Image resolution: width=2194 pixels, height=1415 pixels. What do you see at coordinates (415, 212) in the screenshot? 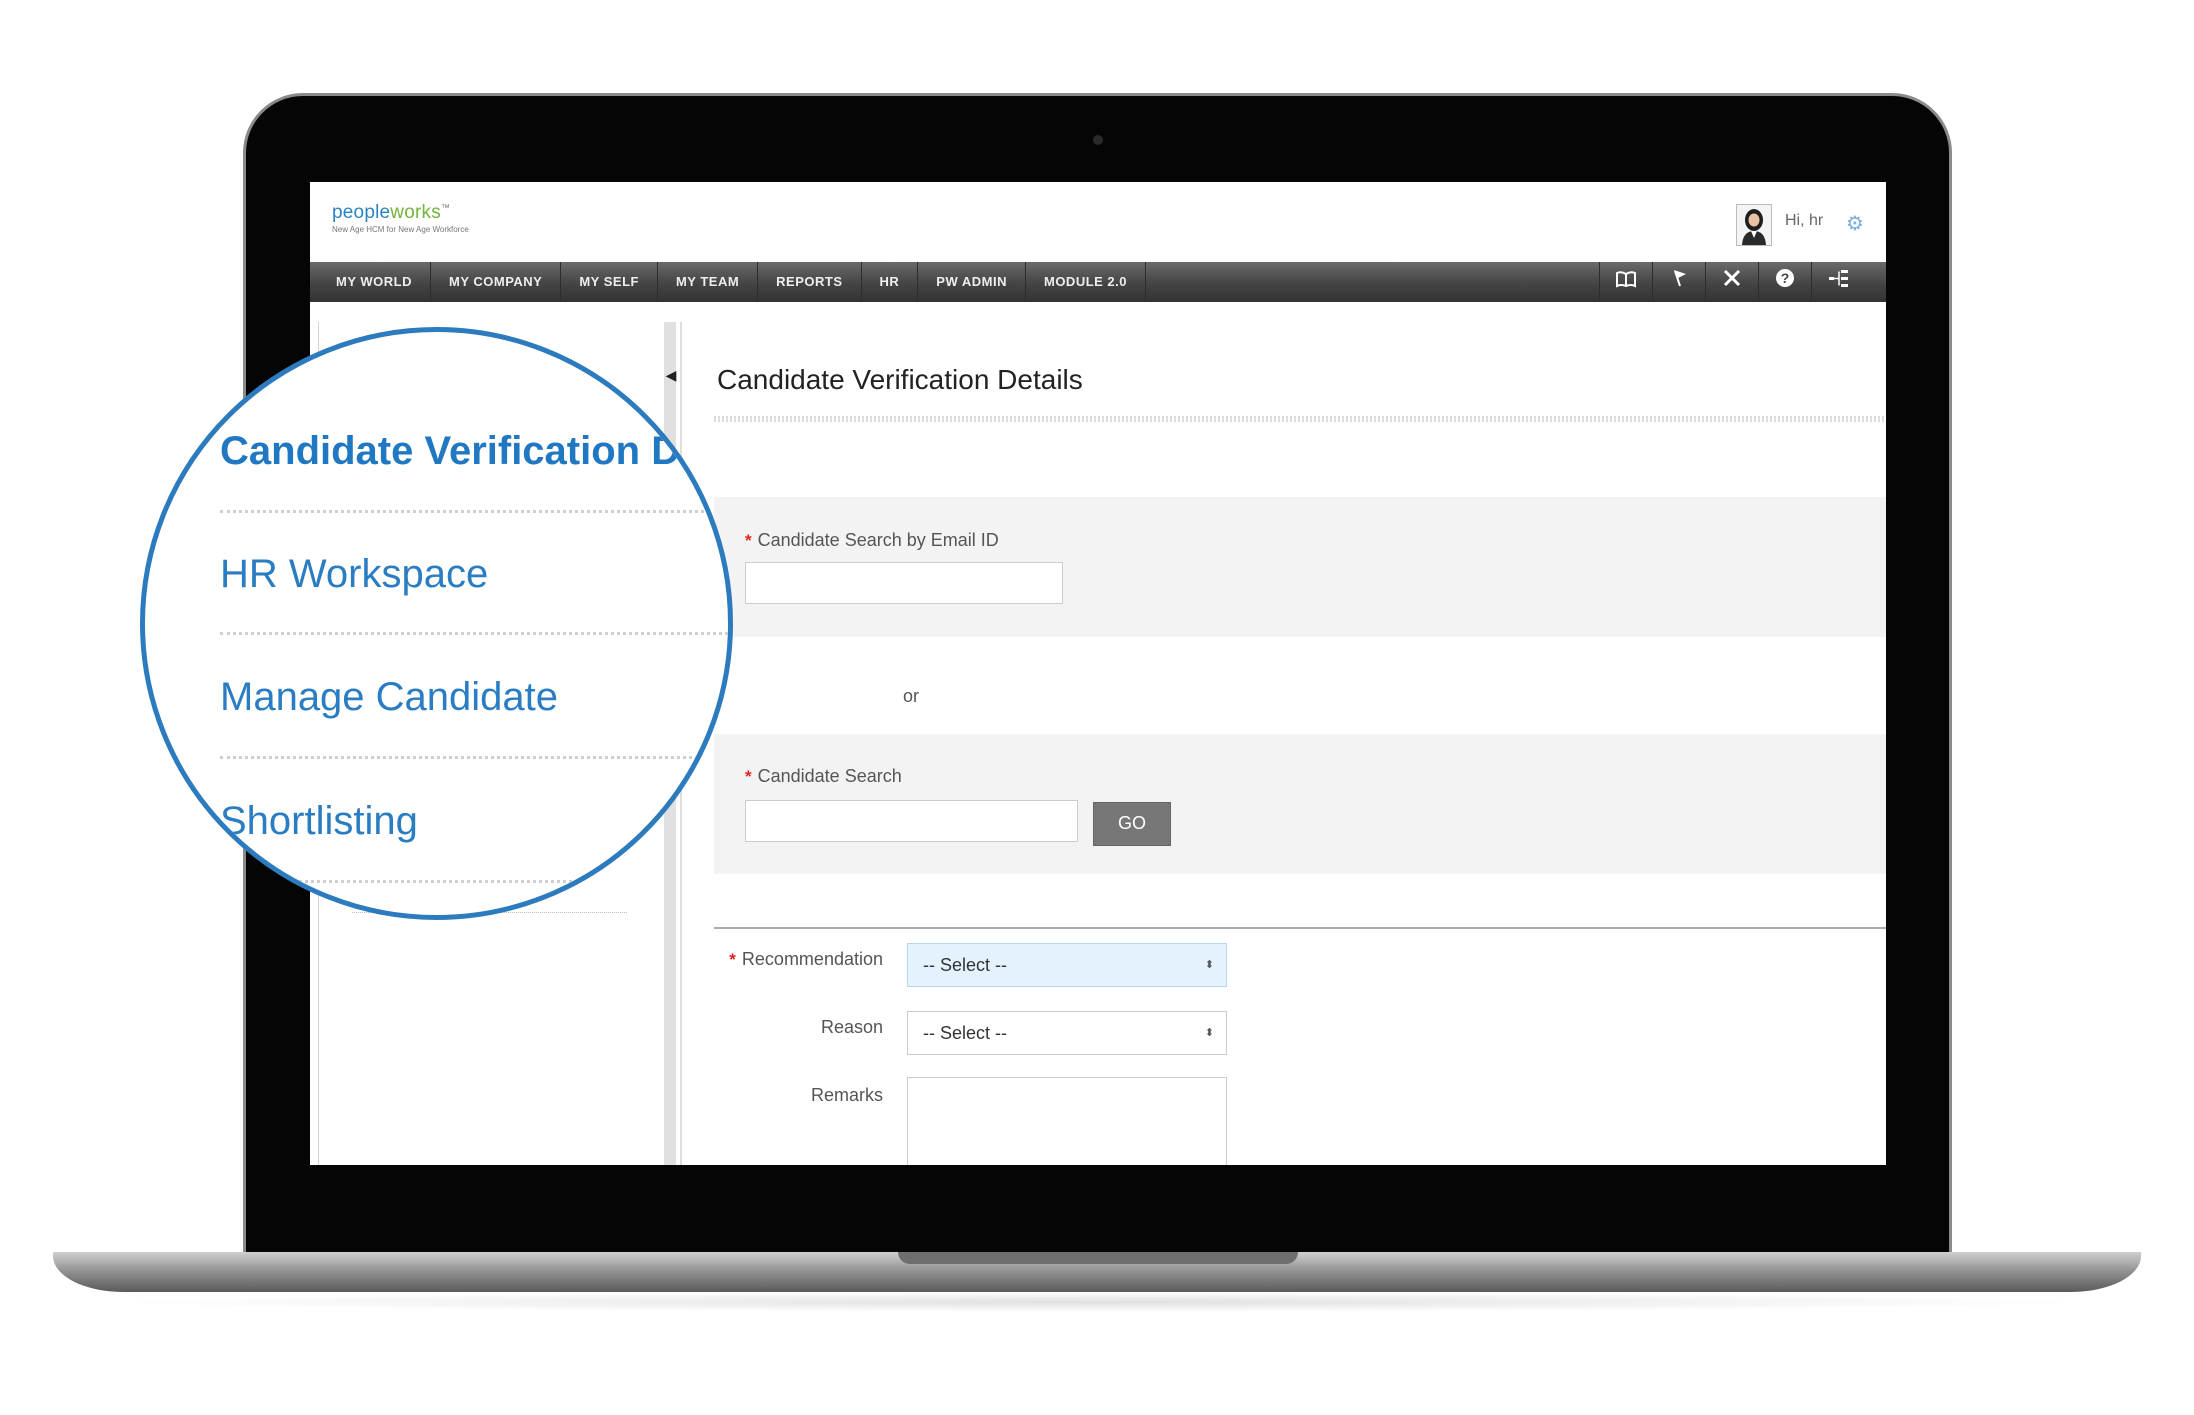
I see `logo-part-3: works` at bounding box center [415, 212].